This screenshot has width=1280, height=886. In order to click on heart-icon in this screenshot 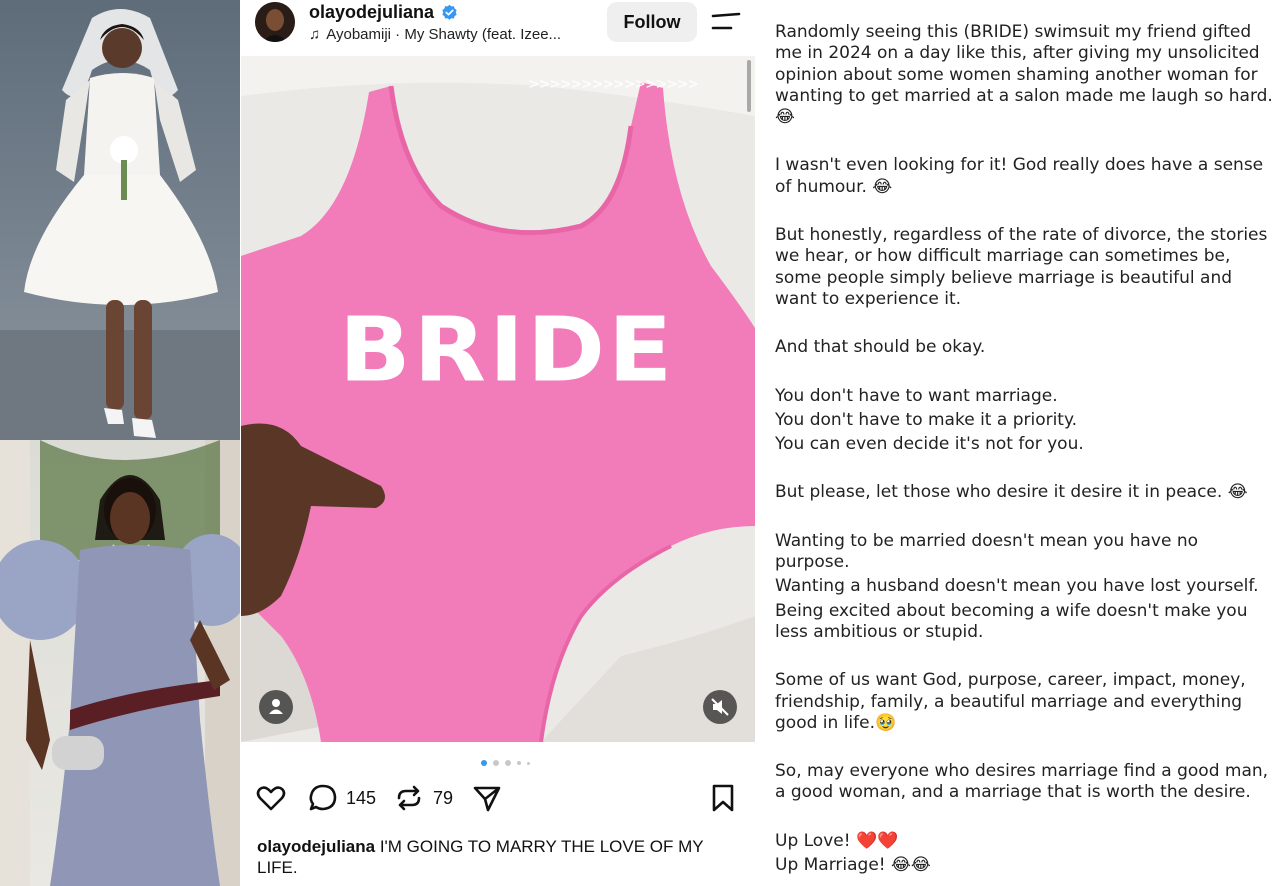, I will do `click(271, 798)`.